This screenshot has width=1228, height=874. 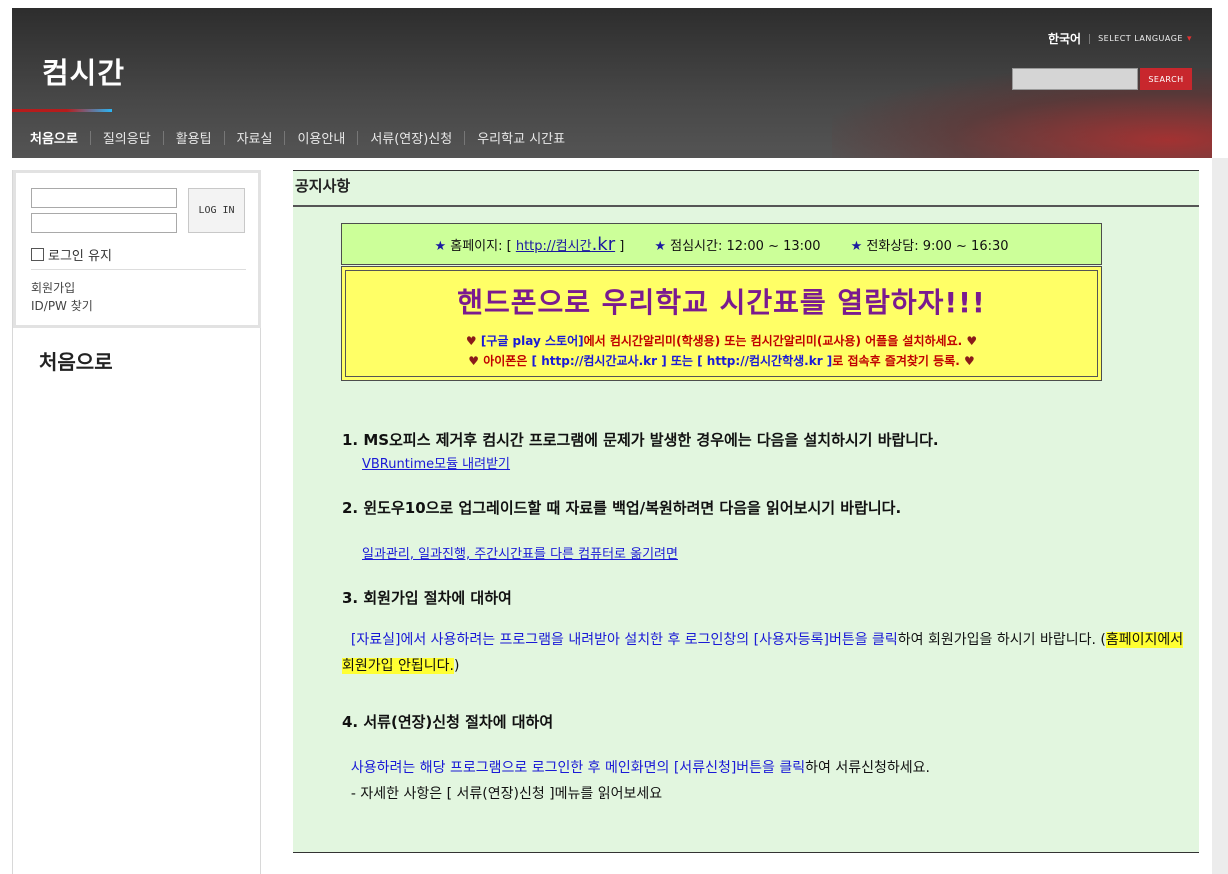 What do you see at coordinates (1064, 38) in the screenshot?
I see `current-language: 한국어` at bounding box center [1064, 38].